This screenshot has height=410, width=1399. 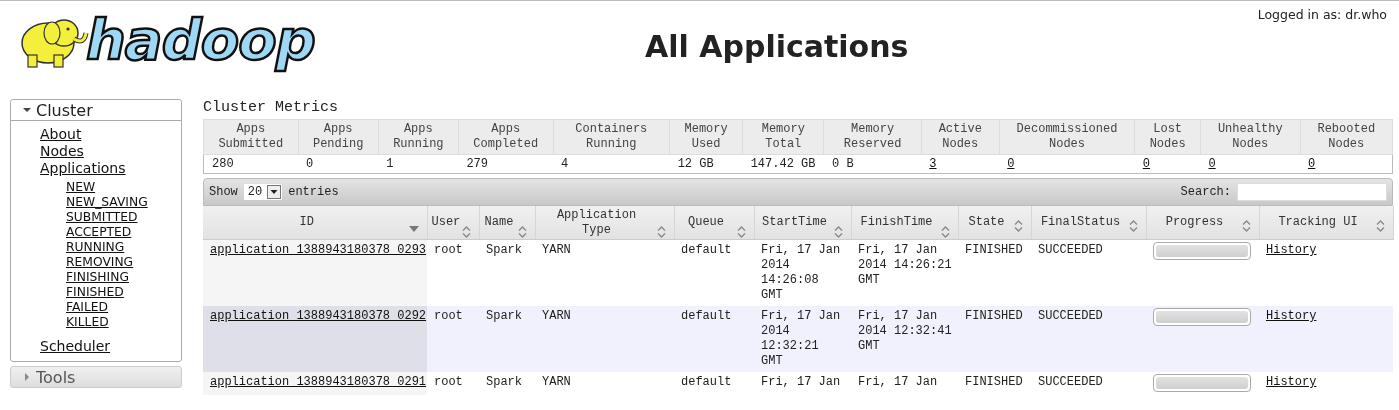 I want to click on table-cell: 1, so click(x=418, y=164).